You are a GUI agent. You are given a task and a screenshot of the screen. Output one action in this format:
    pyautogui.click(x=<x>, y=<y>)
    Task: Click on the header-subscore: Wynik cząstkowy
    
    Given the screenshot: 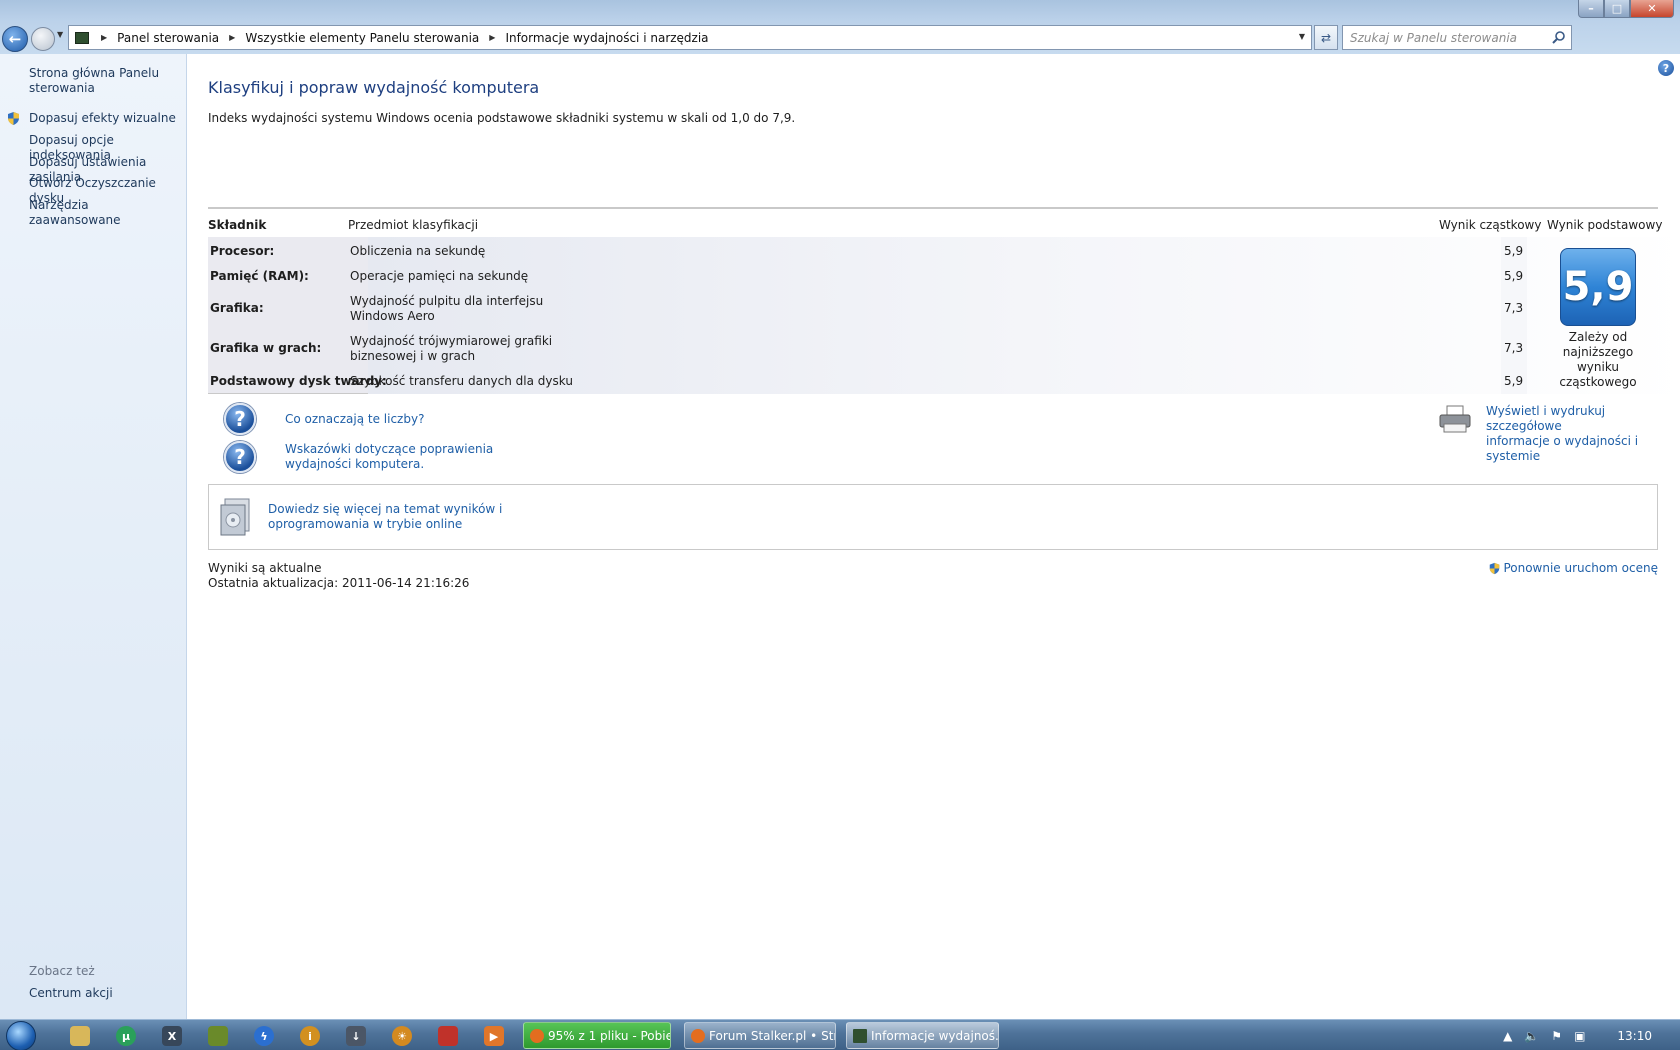 What is the action you would take?
    pyautogui.click(x=1490, y=225)
    